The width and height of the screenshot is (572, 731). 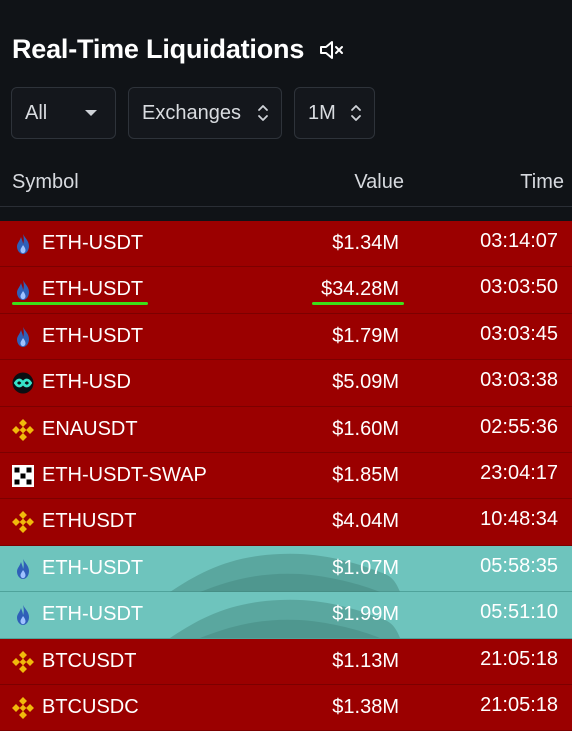 What do you see at coordinates (91, 113) in the screenshot?
I see `caret-down-icon` at bounding box center [91, 113].